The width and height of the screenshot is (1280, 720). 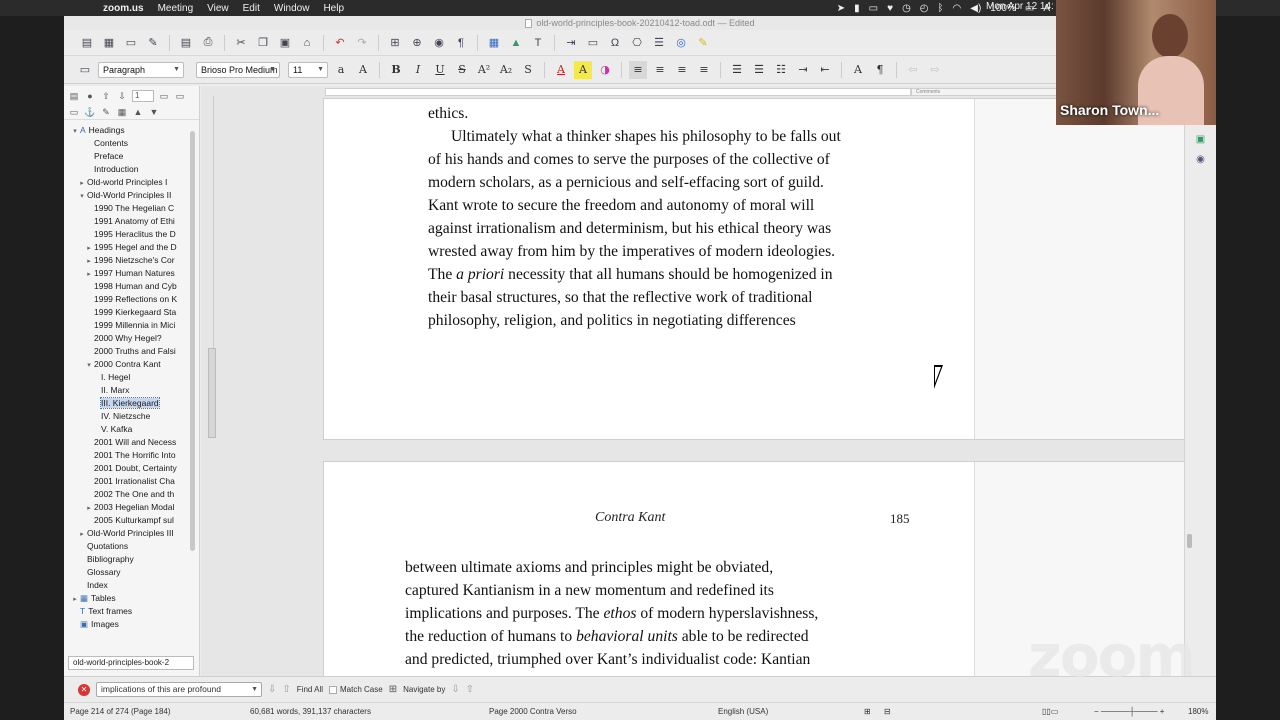 What do you see at coordinates (462, 70) in the screenshot?
I see `strikethrough-icon: S` at bounding box center [462, 70].